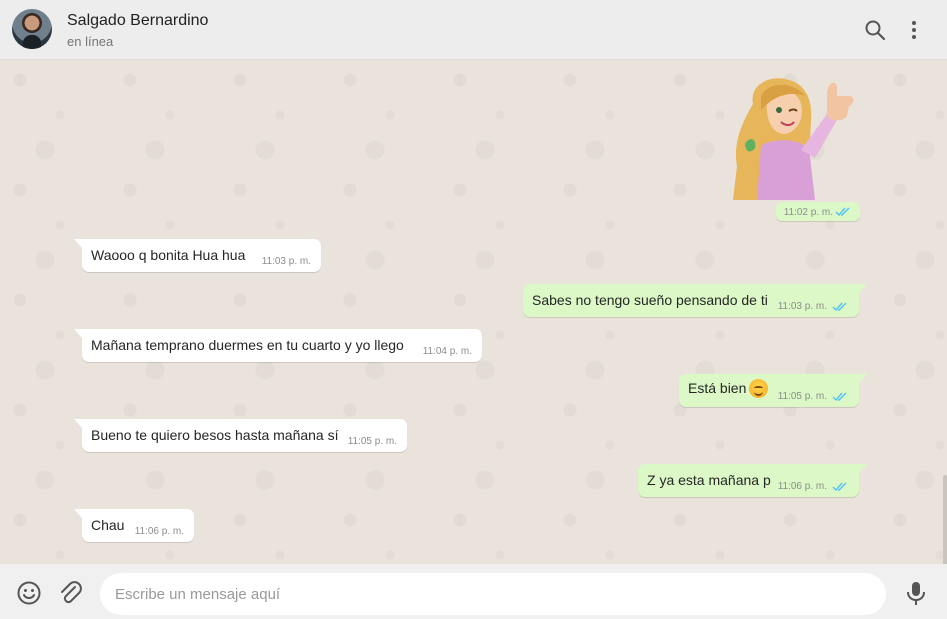 The height and width of the screenshot is (619, 947). What do you see at coordinates (717, 388) in the screenshot?
I see `message-text: Está bien` at bounding box center [717, 388].